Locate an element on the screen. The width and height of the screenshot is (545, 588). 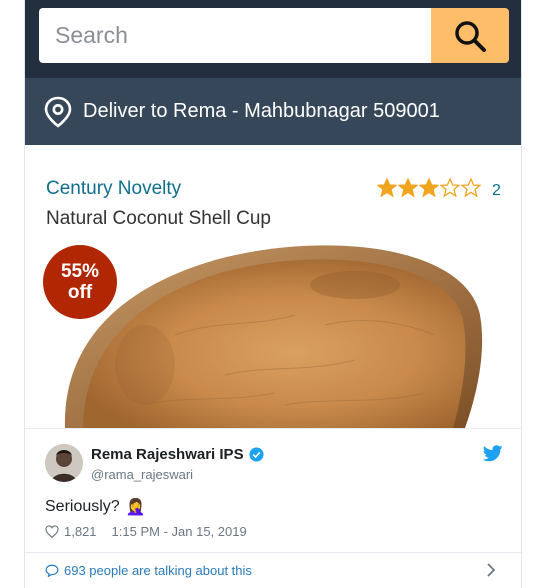
product-brand: Century Novelty is located at coordinates (113, 189).